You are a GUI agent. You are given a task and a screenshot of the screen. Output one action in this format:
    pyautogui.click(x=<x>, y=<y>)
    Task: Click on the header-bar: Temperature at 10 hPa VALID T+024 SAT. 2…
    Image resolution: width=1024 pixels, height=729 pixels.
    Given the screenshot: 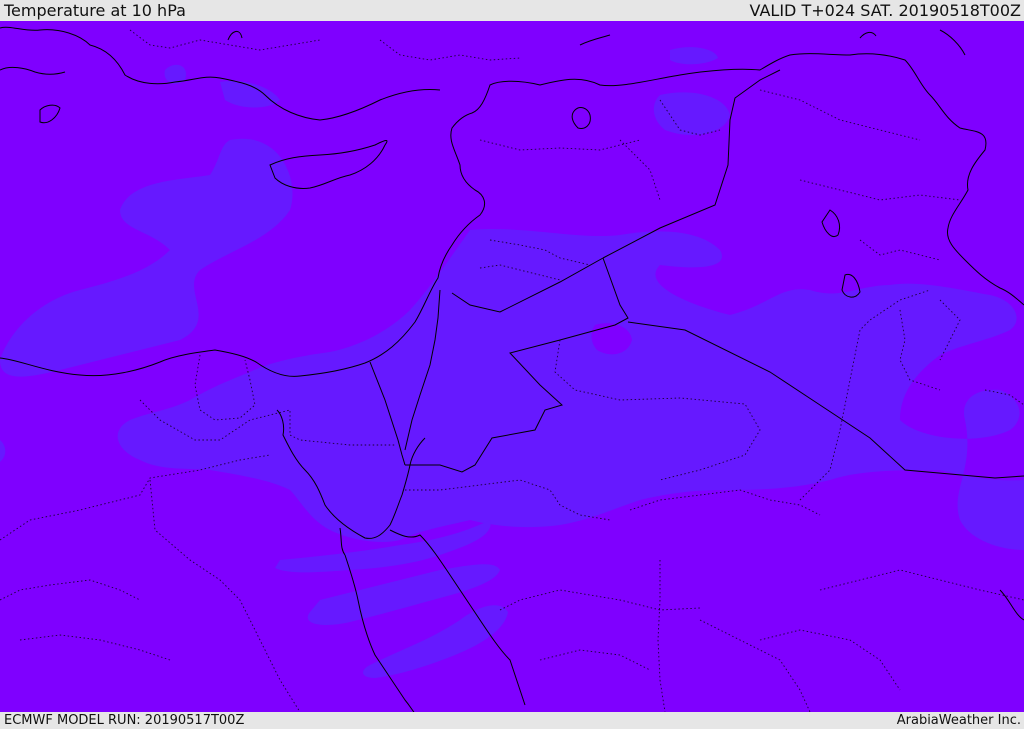 What is the action you would take?
    pyautogui.click(x=512, y=10)
    